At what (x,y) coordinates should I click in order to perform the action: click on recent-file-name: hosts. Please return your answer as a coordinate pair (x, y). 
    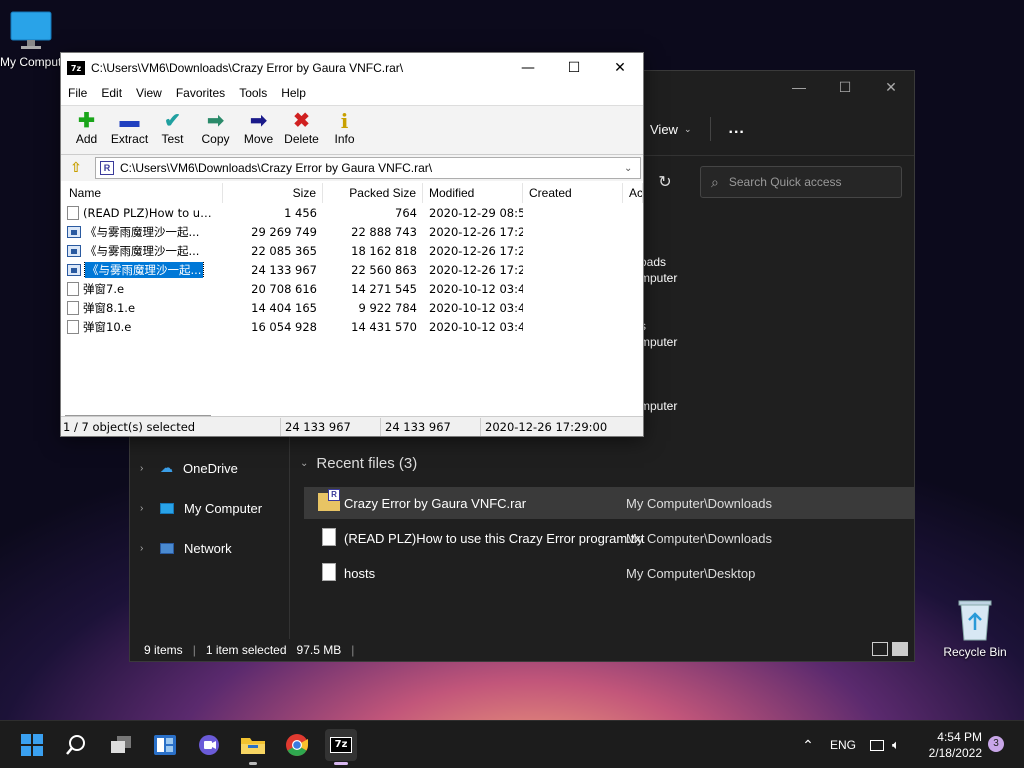
    Looking at the image, I should click on (360, 573).